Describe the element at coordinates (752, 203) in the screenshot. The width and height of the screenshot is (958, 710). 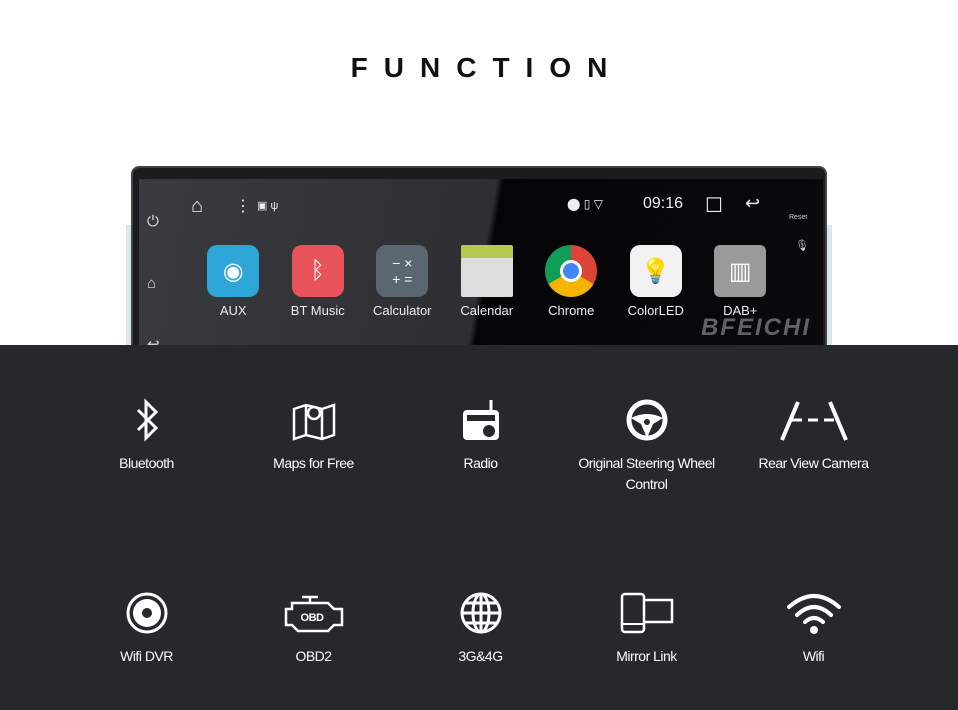
I see `back-icon: ↩` at that location.